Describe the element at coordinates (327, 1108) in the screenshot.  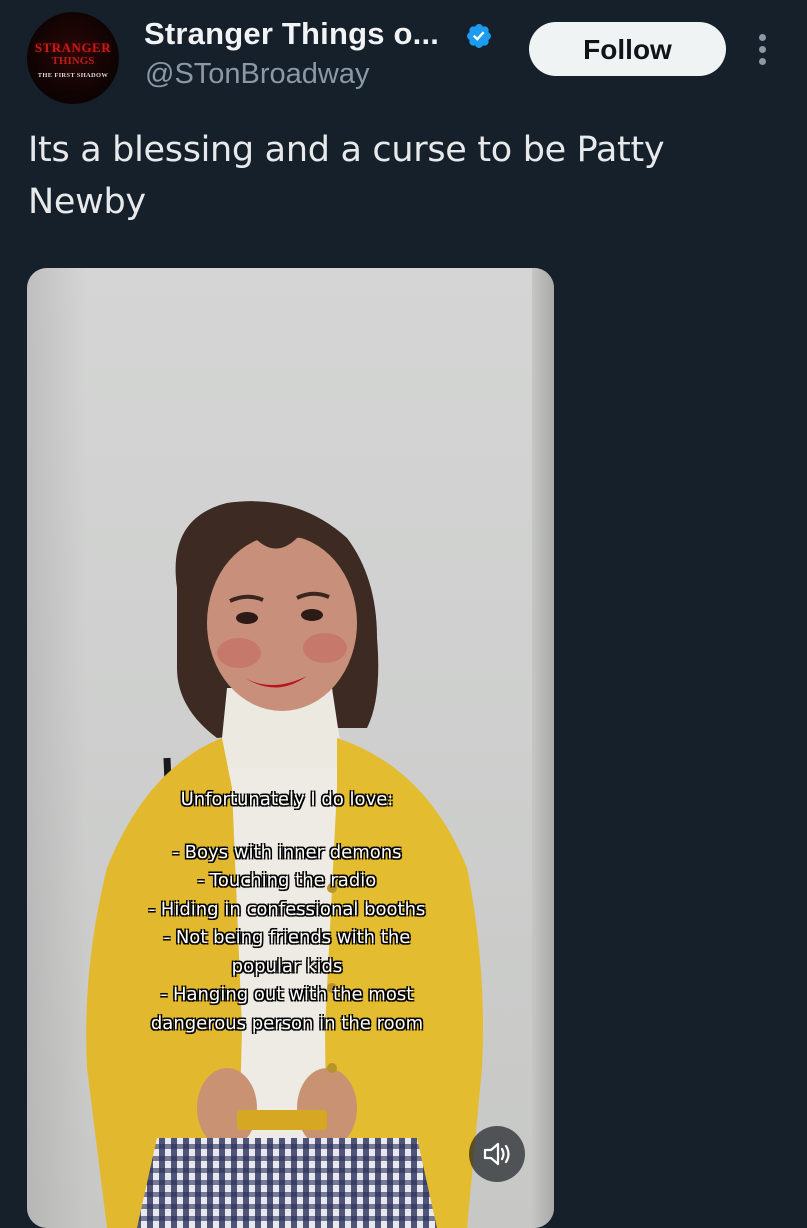
I see `hand-right` at that location.